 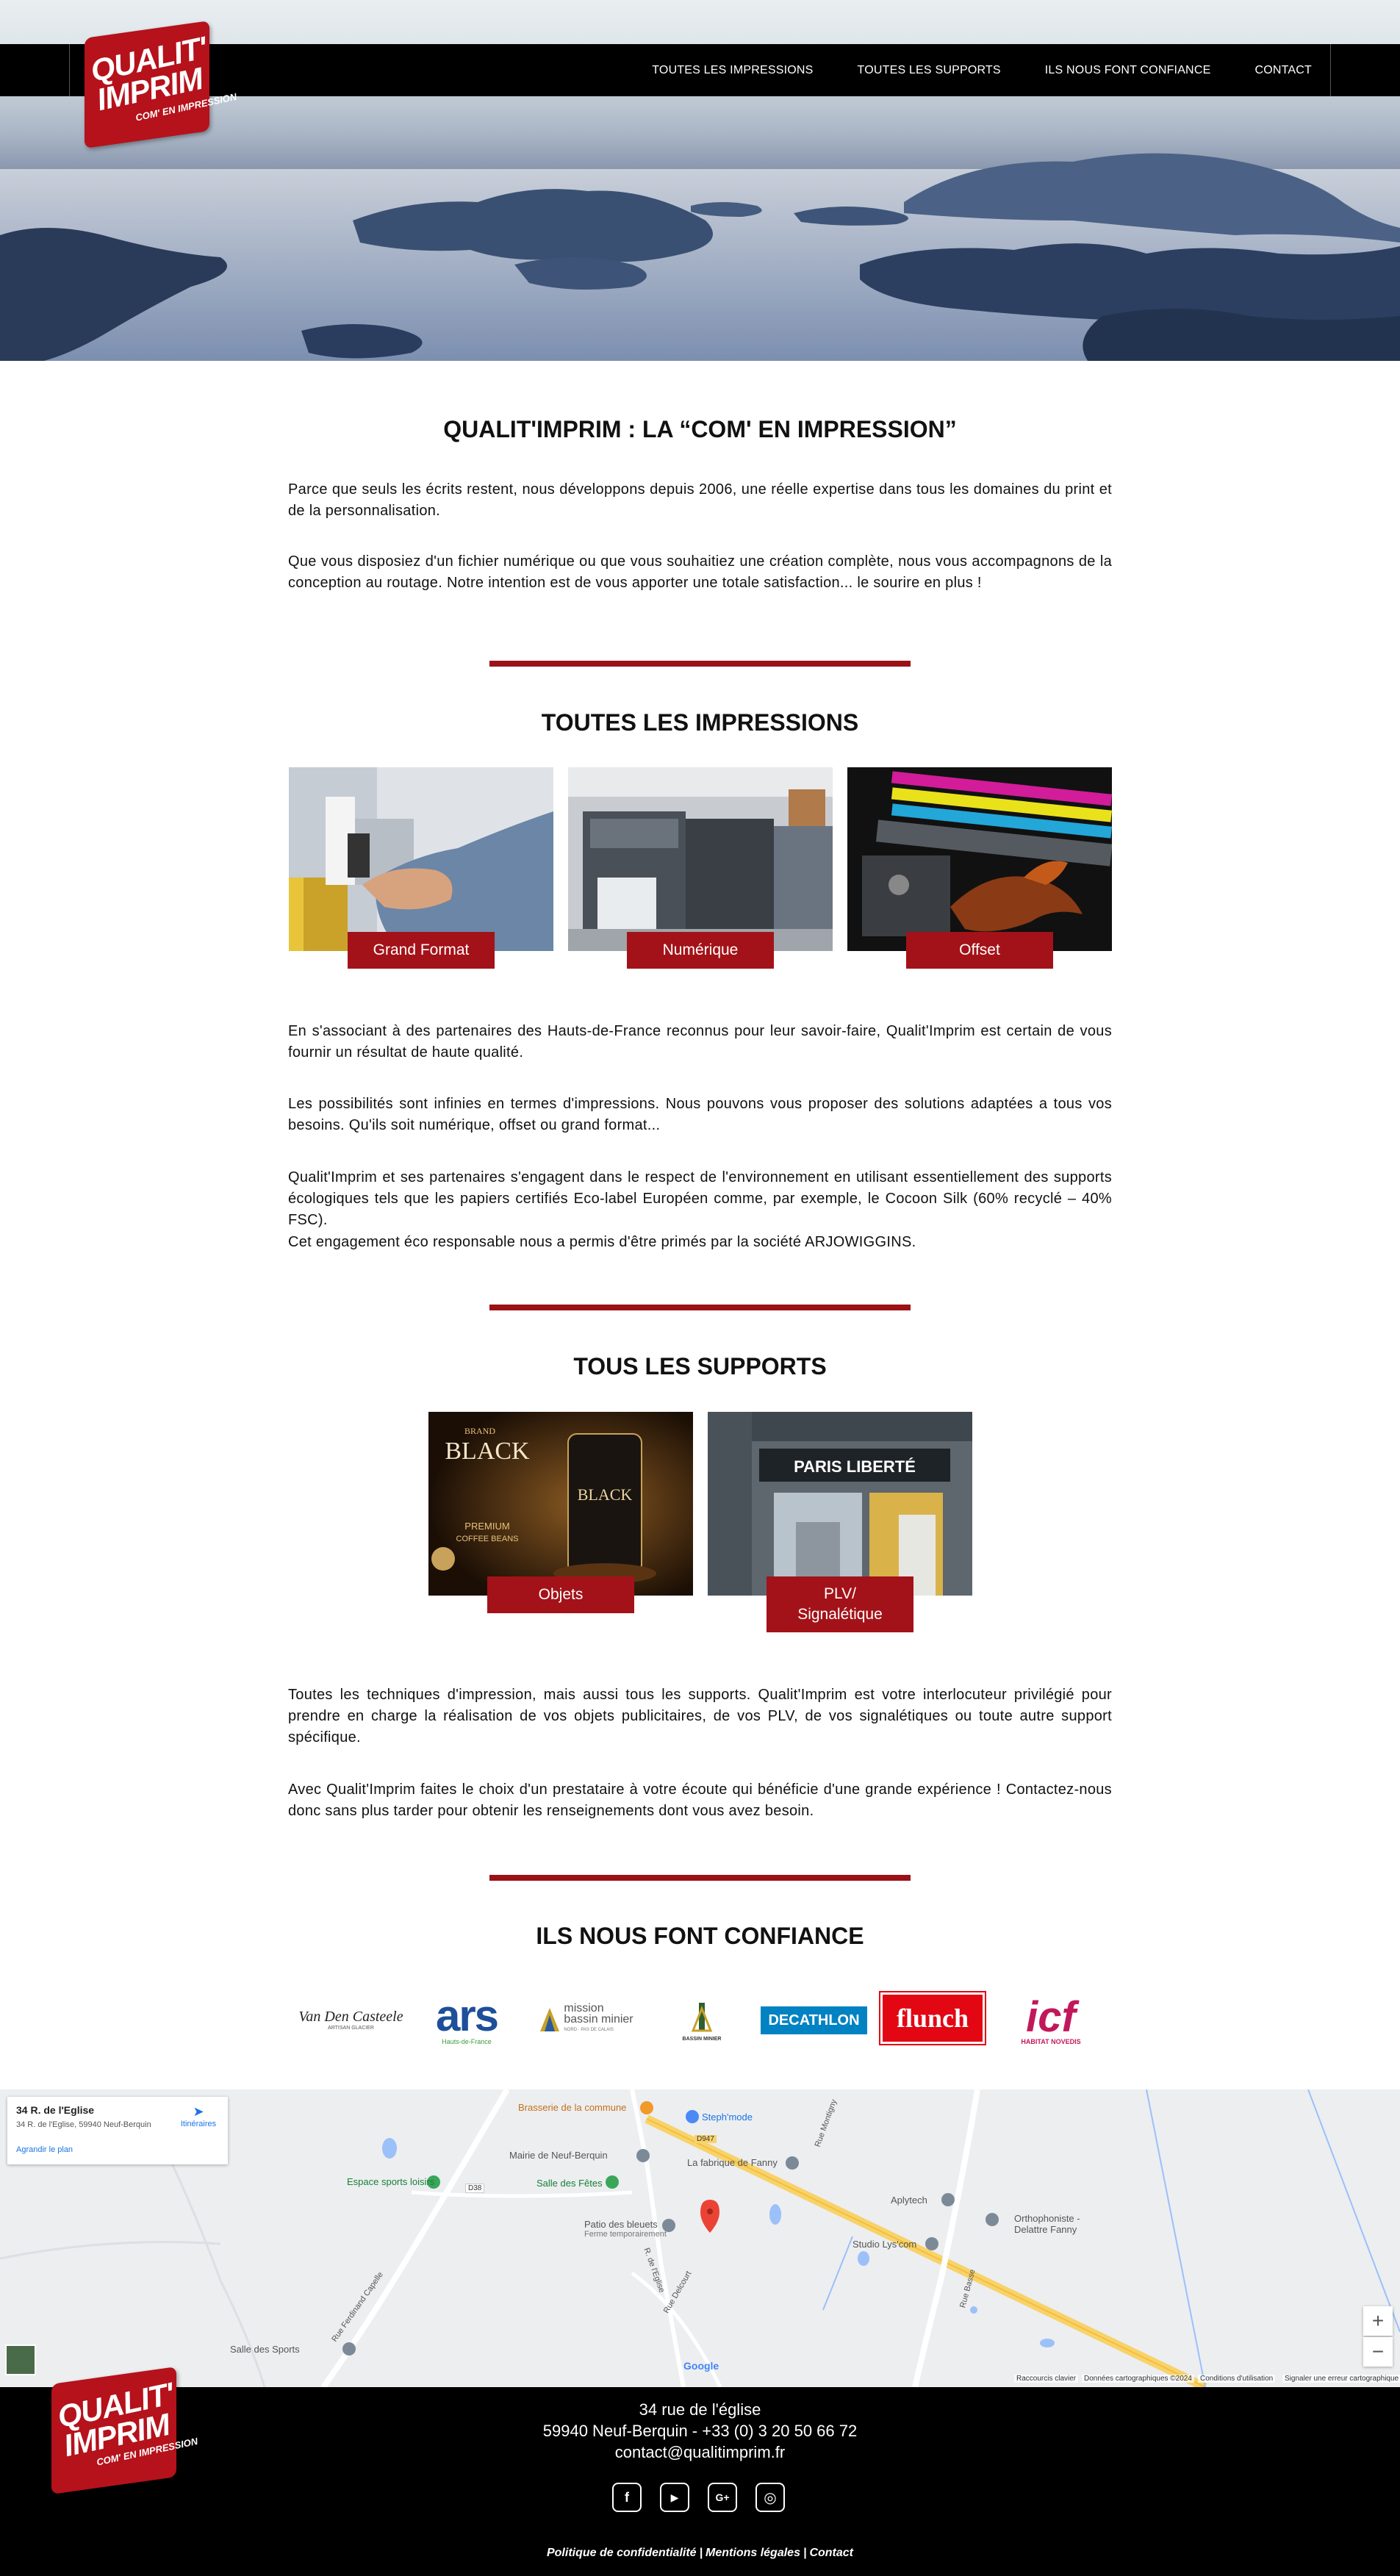 What do you see at coordinates (421, 859) in the screenshot?
I see `hand-printer-photo` at bounding box center [421, 859].